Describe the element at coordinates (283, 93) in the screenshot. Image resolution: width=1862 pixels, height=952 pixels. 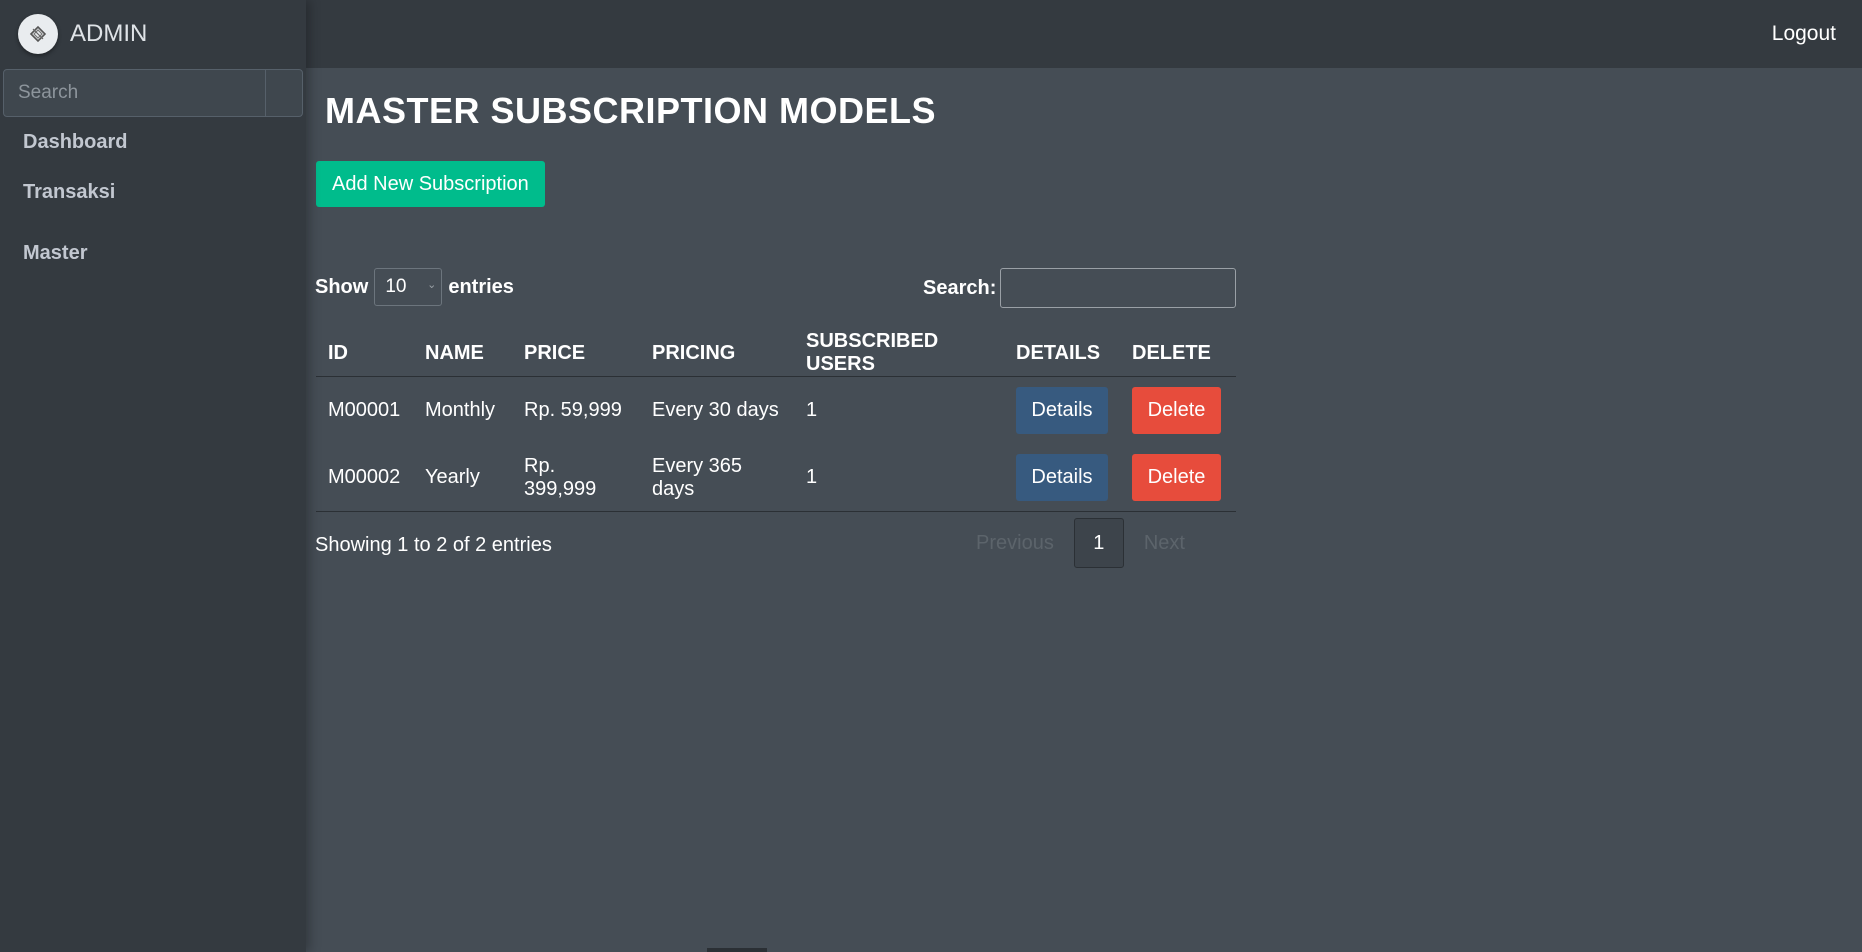
I see `sidebar-search-button` at that location.